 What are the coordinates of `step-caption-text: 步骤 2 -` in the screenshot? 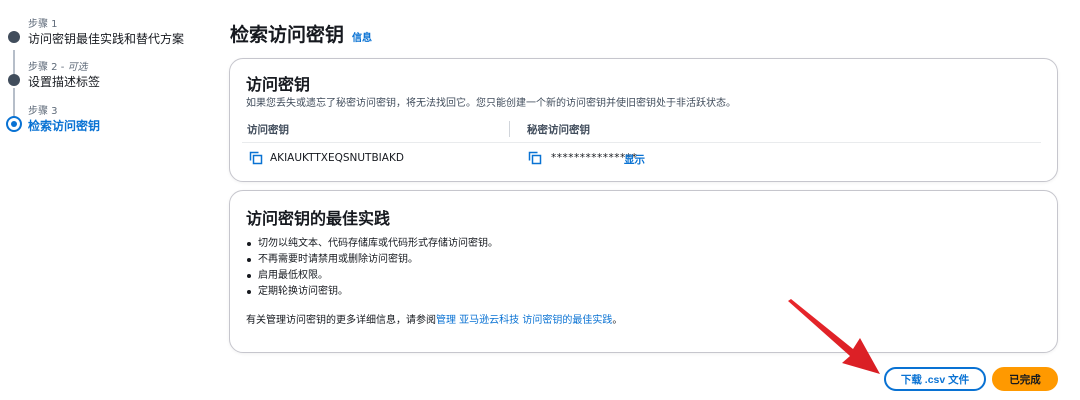 It's located at (48, 67).